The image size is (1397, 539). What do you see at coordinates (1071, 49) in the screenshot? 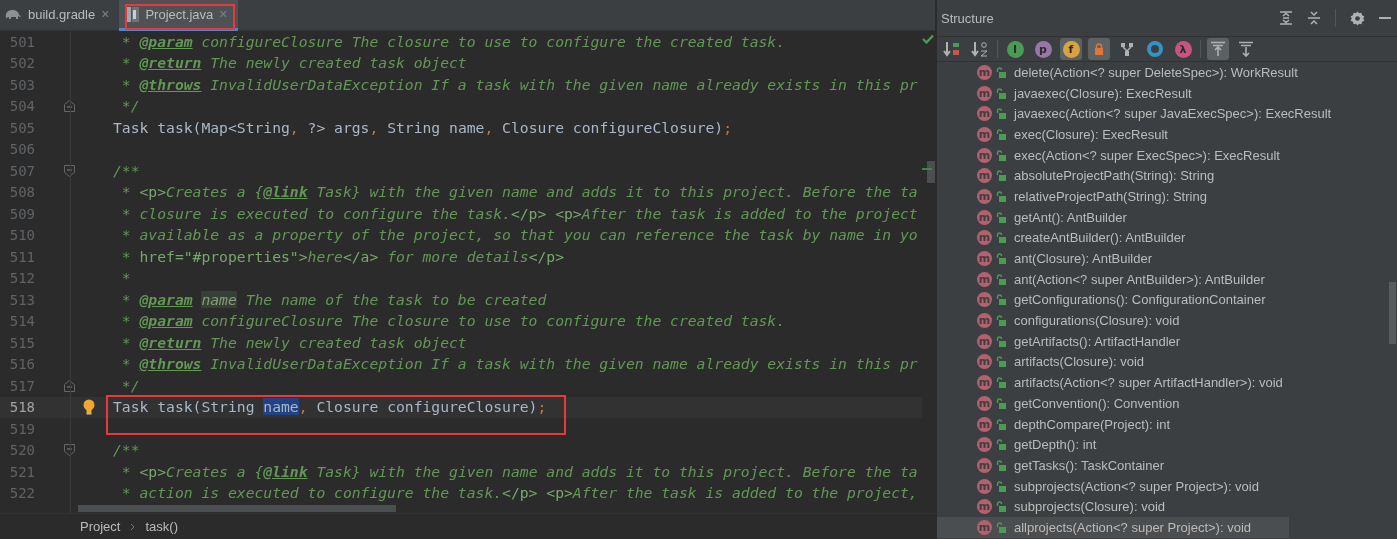
I see `toolbar-toggle: f` at bounding box center [1071, 49].